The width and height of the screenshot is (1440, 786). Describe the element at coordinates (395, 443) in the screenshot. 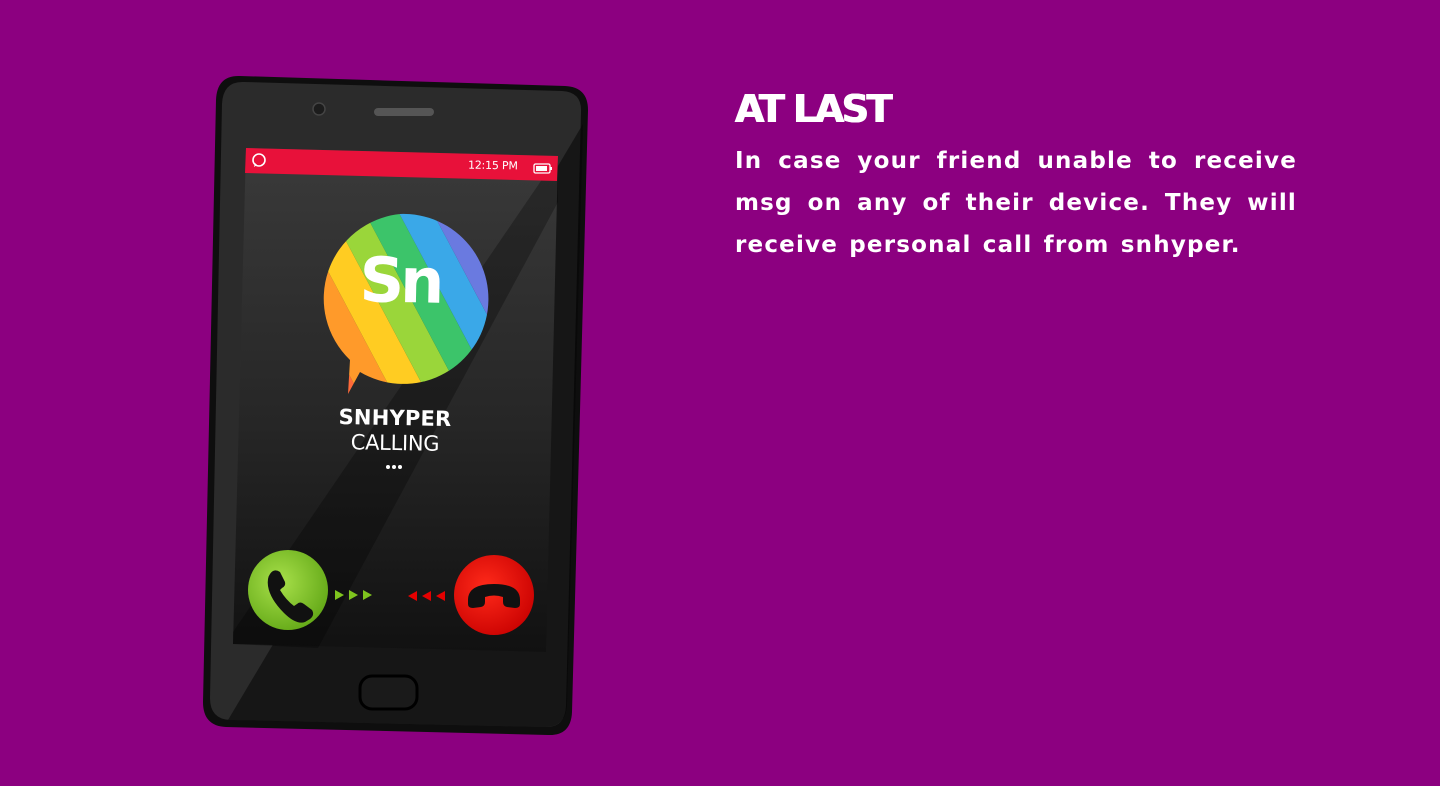

I see `caller-status: CALLING` at that location.